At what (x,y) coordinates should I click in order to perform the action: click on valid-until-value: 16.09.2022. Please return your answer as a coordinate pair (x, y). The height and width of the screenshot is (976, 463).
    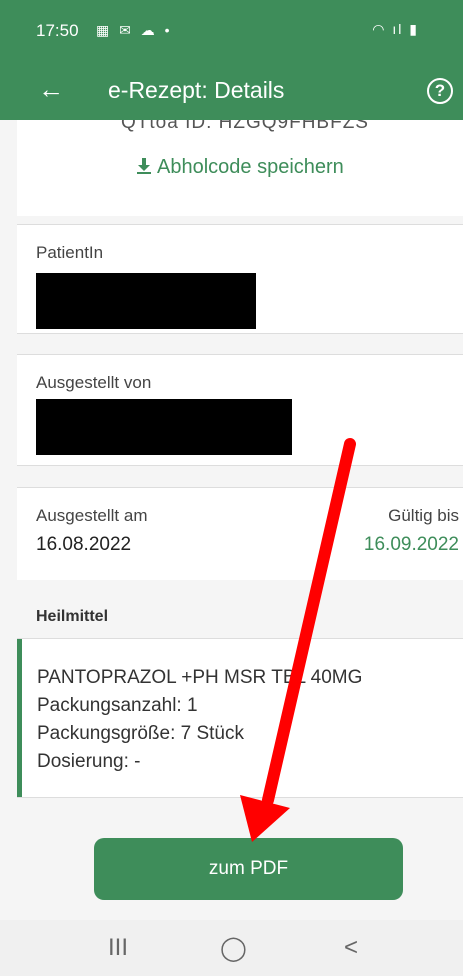
    Looking at the image, I should click on (411, 544).